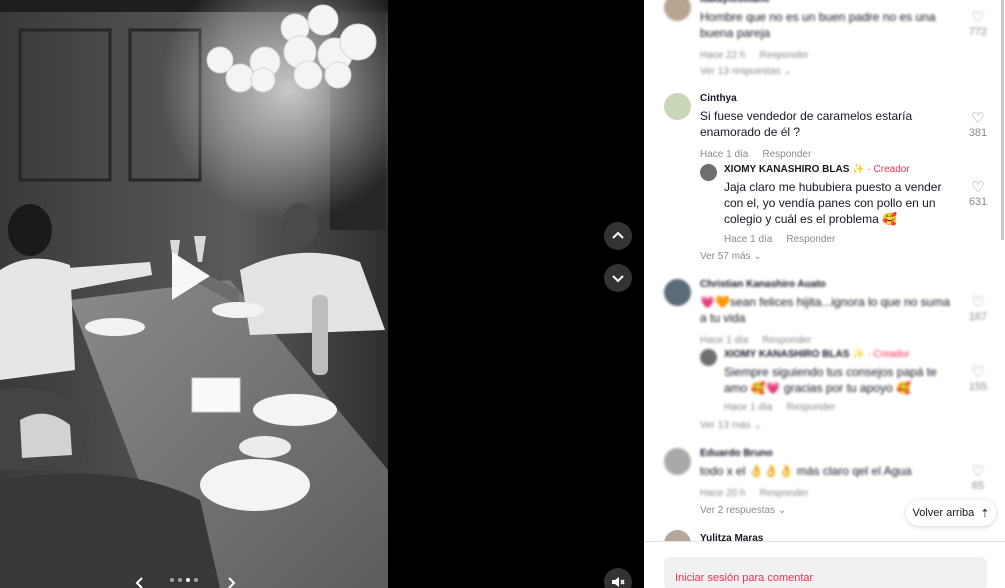 The image size is (1005, 588). What do you see at coordinates (978, 317) in the screenshot?
I see `like-count: 167` at bounding box center [978, 317].